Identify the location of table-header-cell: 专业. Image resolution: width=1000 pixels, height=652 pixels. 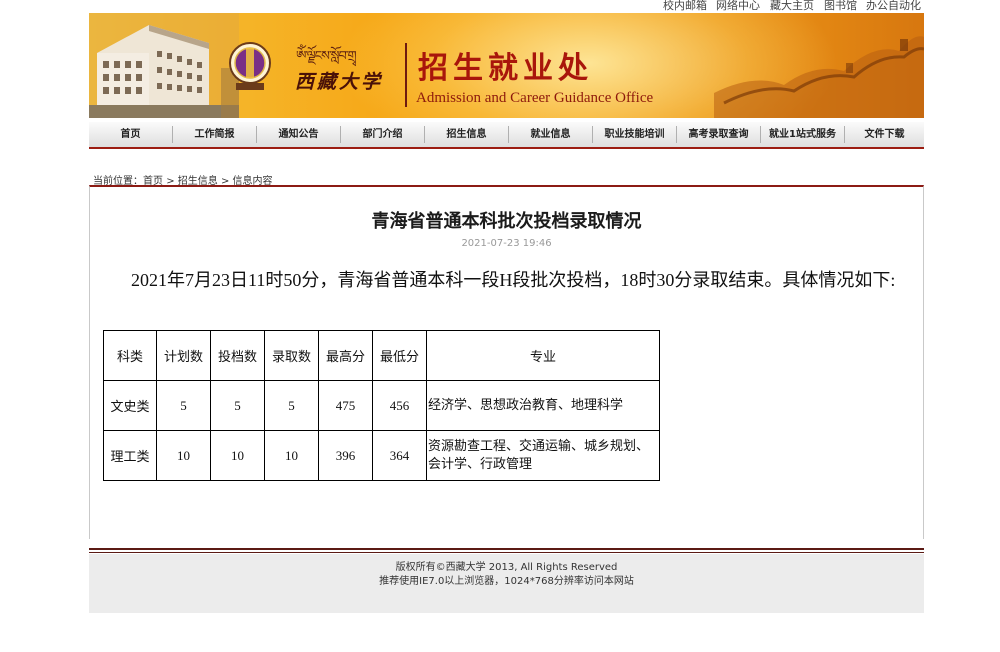
(543, 355).